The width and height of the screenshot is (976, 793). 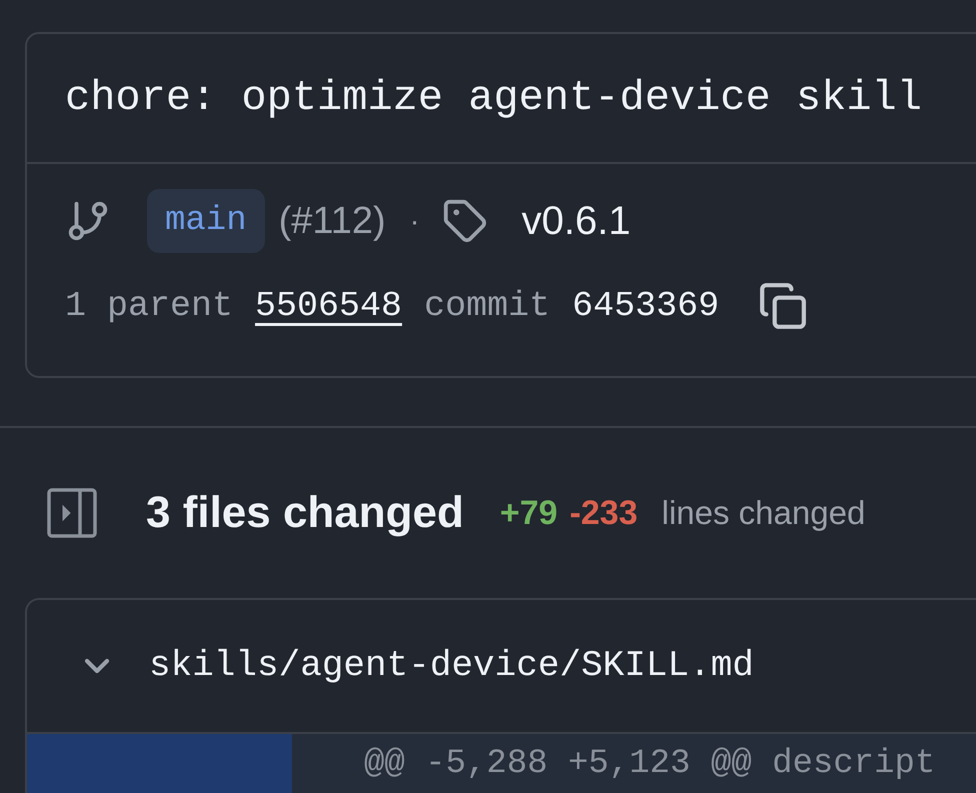 I want to click on tag-icon, so click(x=465, y=221).